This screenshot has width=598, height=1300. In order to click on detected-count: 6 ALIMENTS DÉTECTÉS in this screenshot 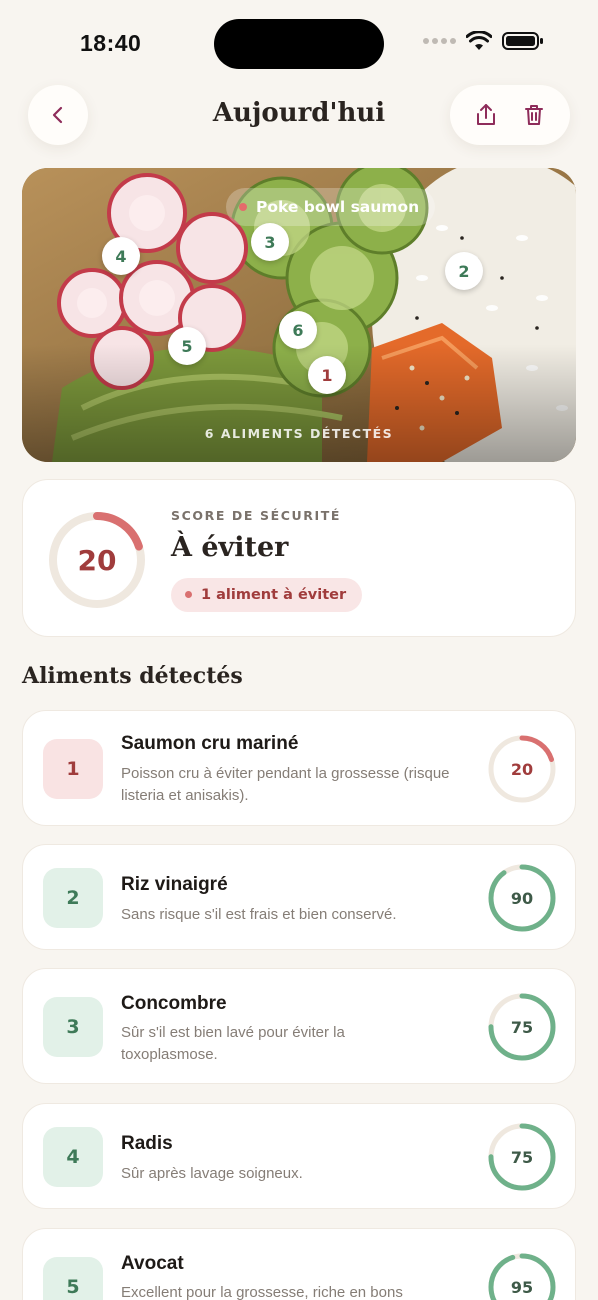, I will do `click(299, 433)`.